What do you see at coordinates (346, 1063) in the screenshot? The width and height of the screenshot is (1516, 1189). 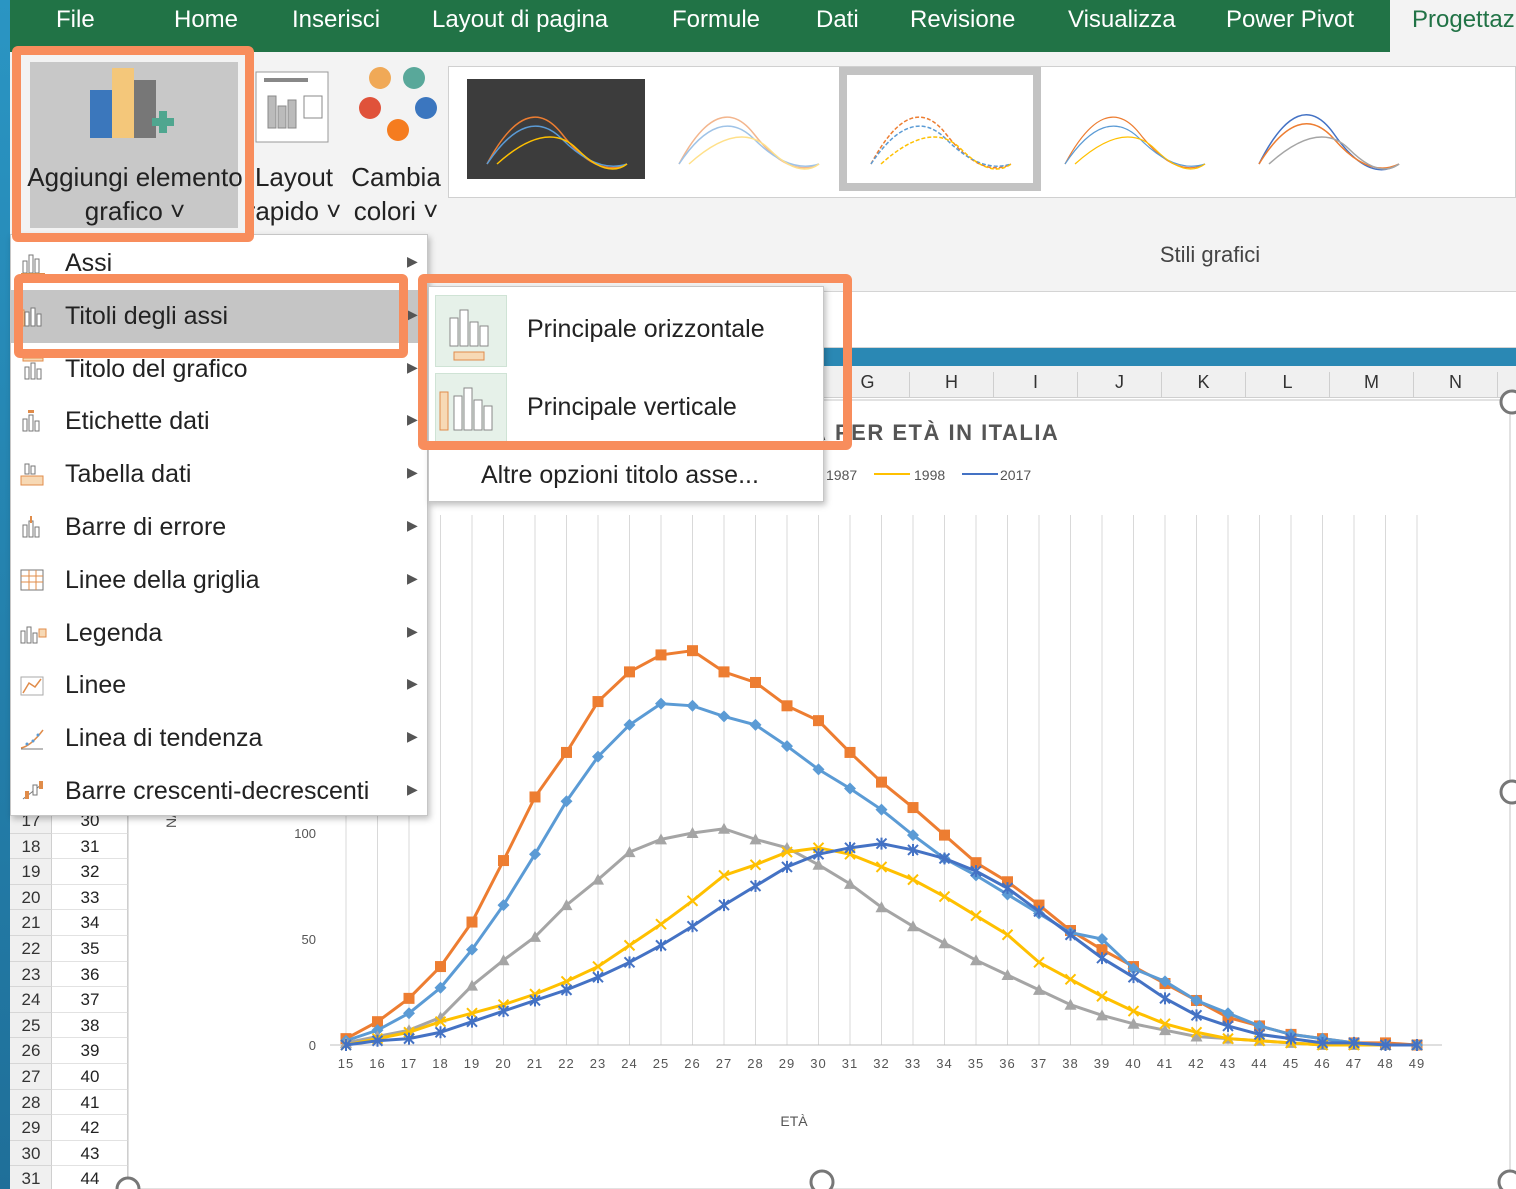 I see `x-tick-label: 15` at bounding box center [346, 1063].